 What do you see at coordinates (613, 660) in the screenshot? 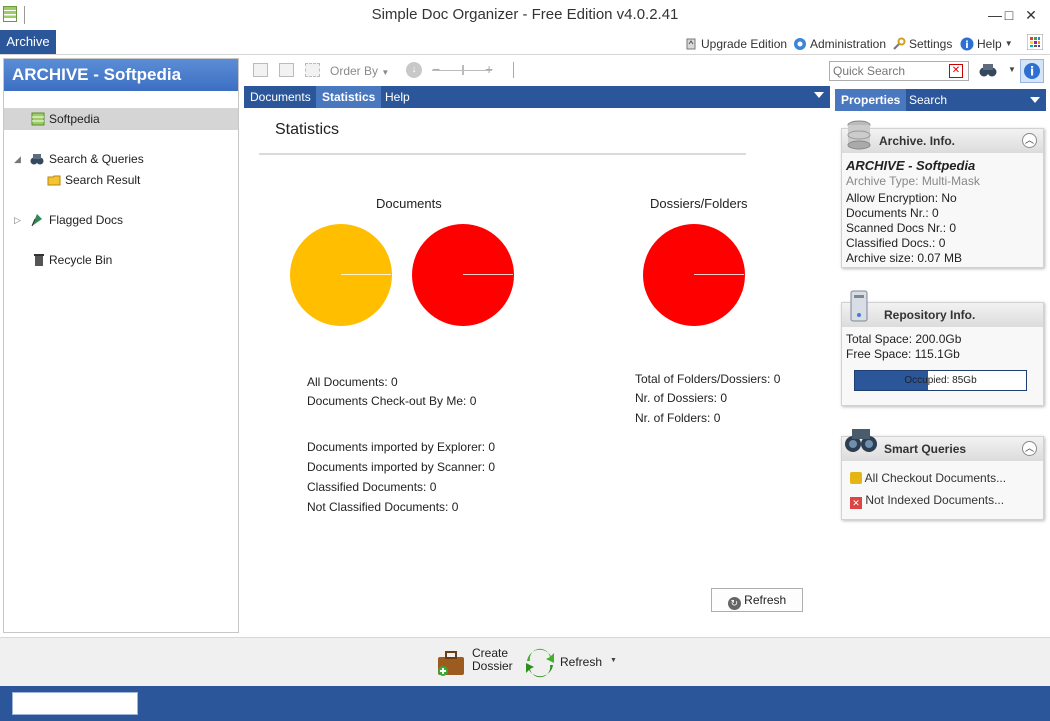
I see `refresh-dropdown-icon: ▼` at bounding box center [613, 660].